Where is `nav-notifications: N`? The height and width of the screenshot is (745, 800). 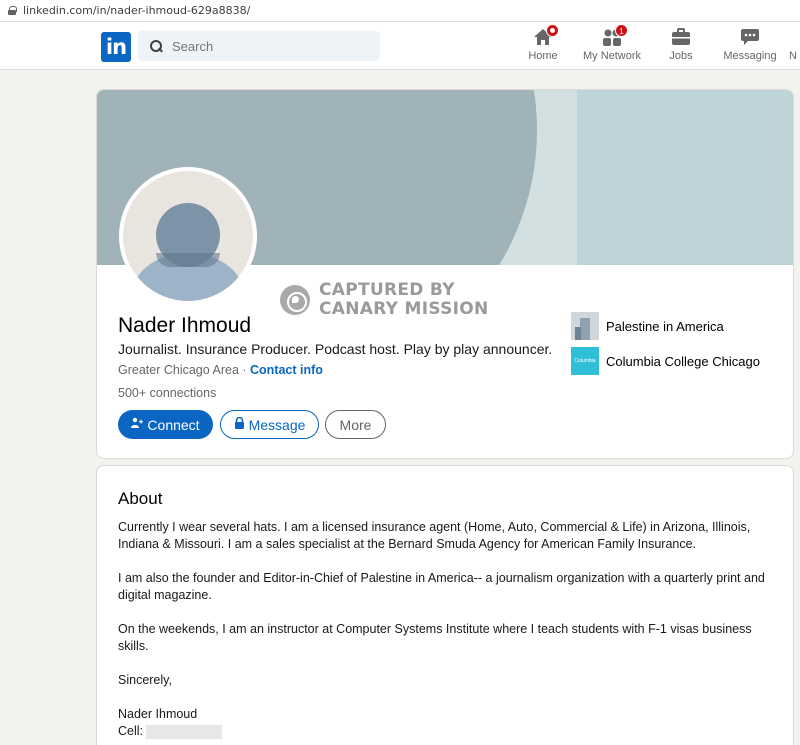 nav-notifications: N is located at coordinates (794, 46).